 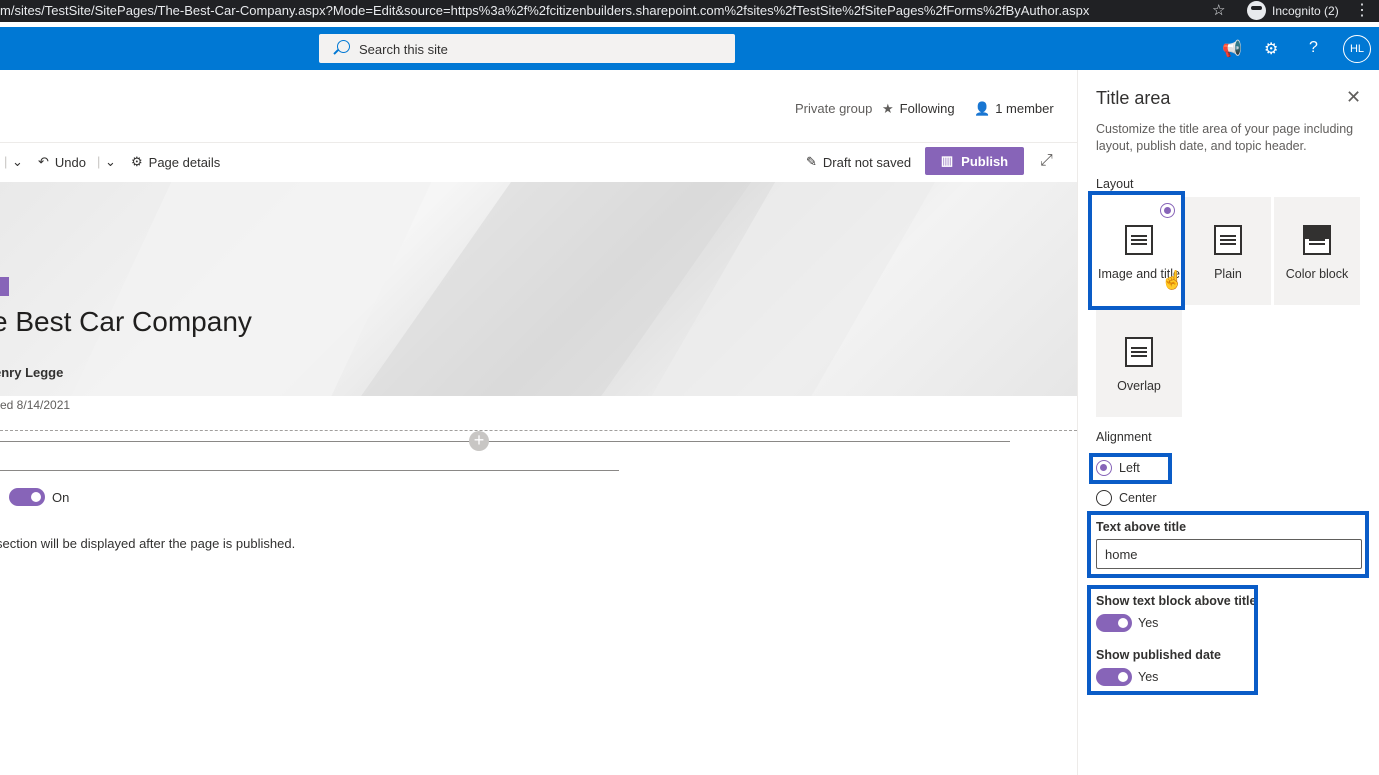 I want to click on group-type-label: Private group, so click(x=834, y=108).